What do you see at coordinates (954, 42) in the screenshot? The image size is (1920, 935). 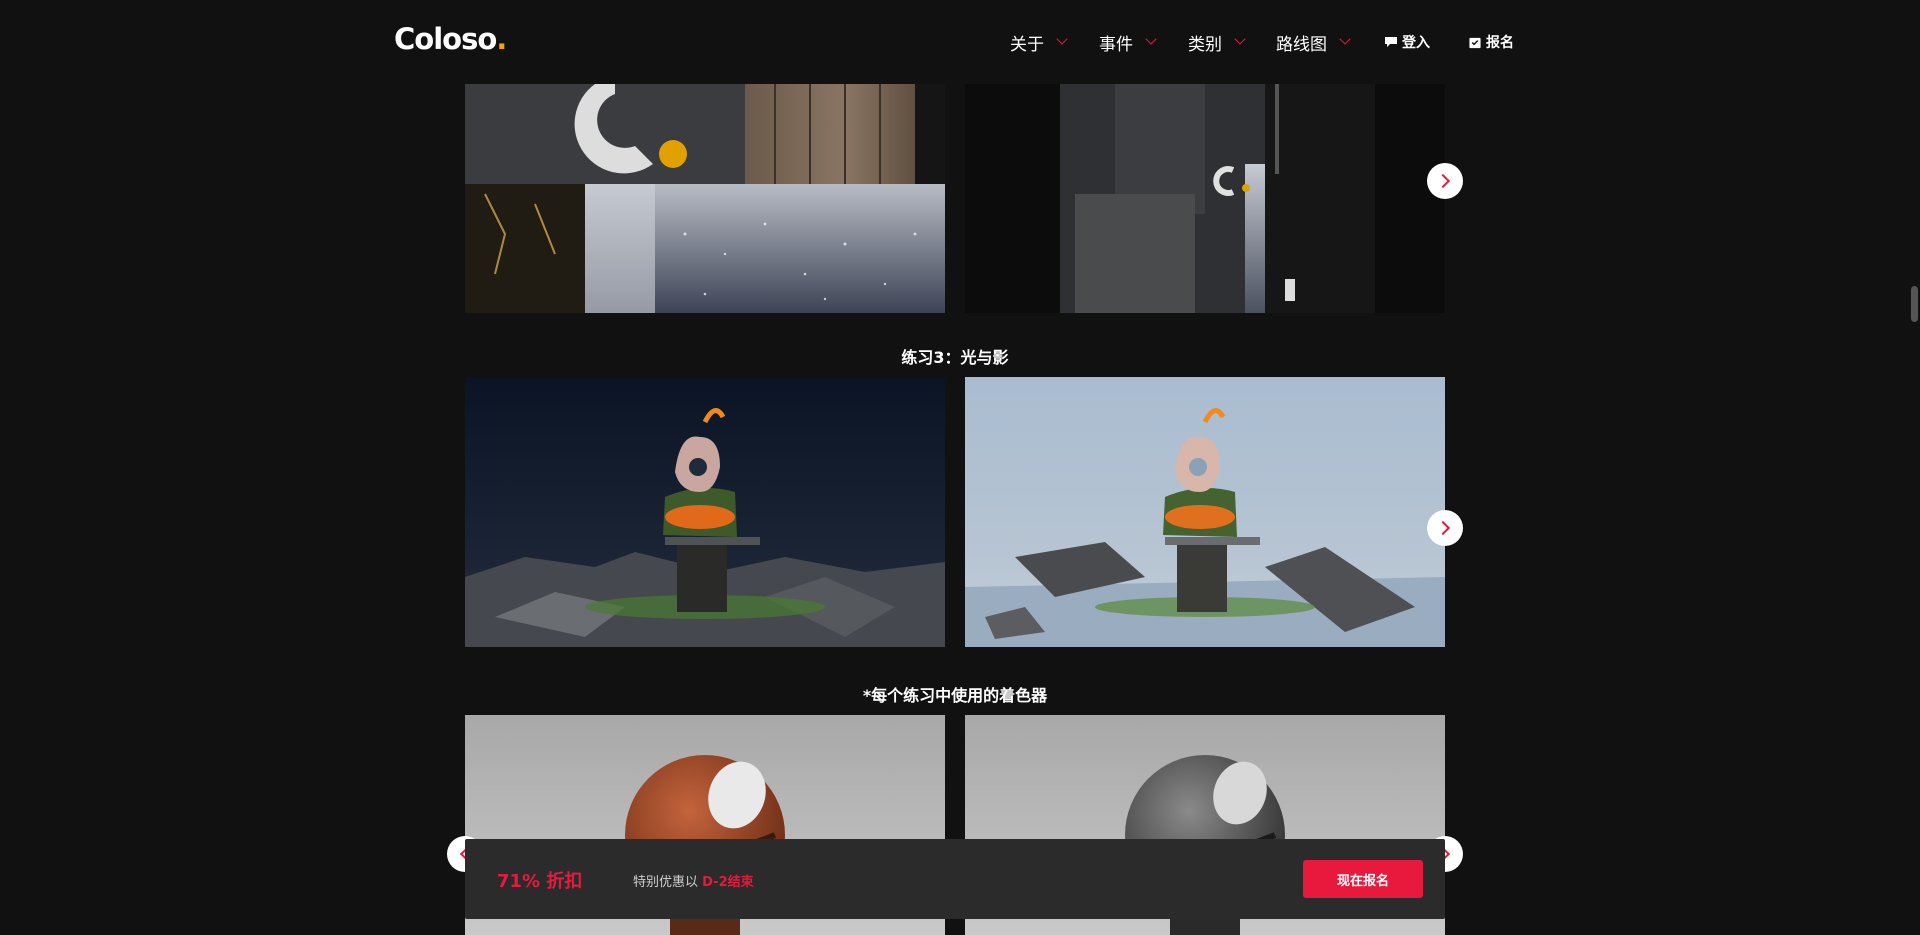 I see `site-header: Coloso. 关于 事件 类别 路线图 登入 报名` at bounding box center [954, 42].